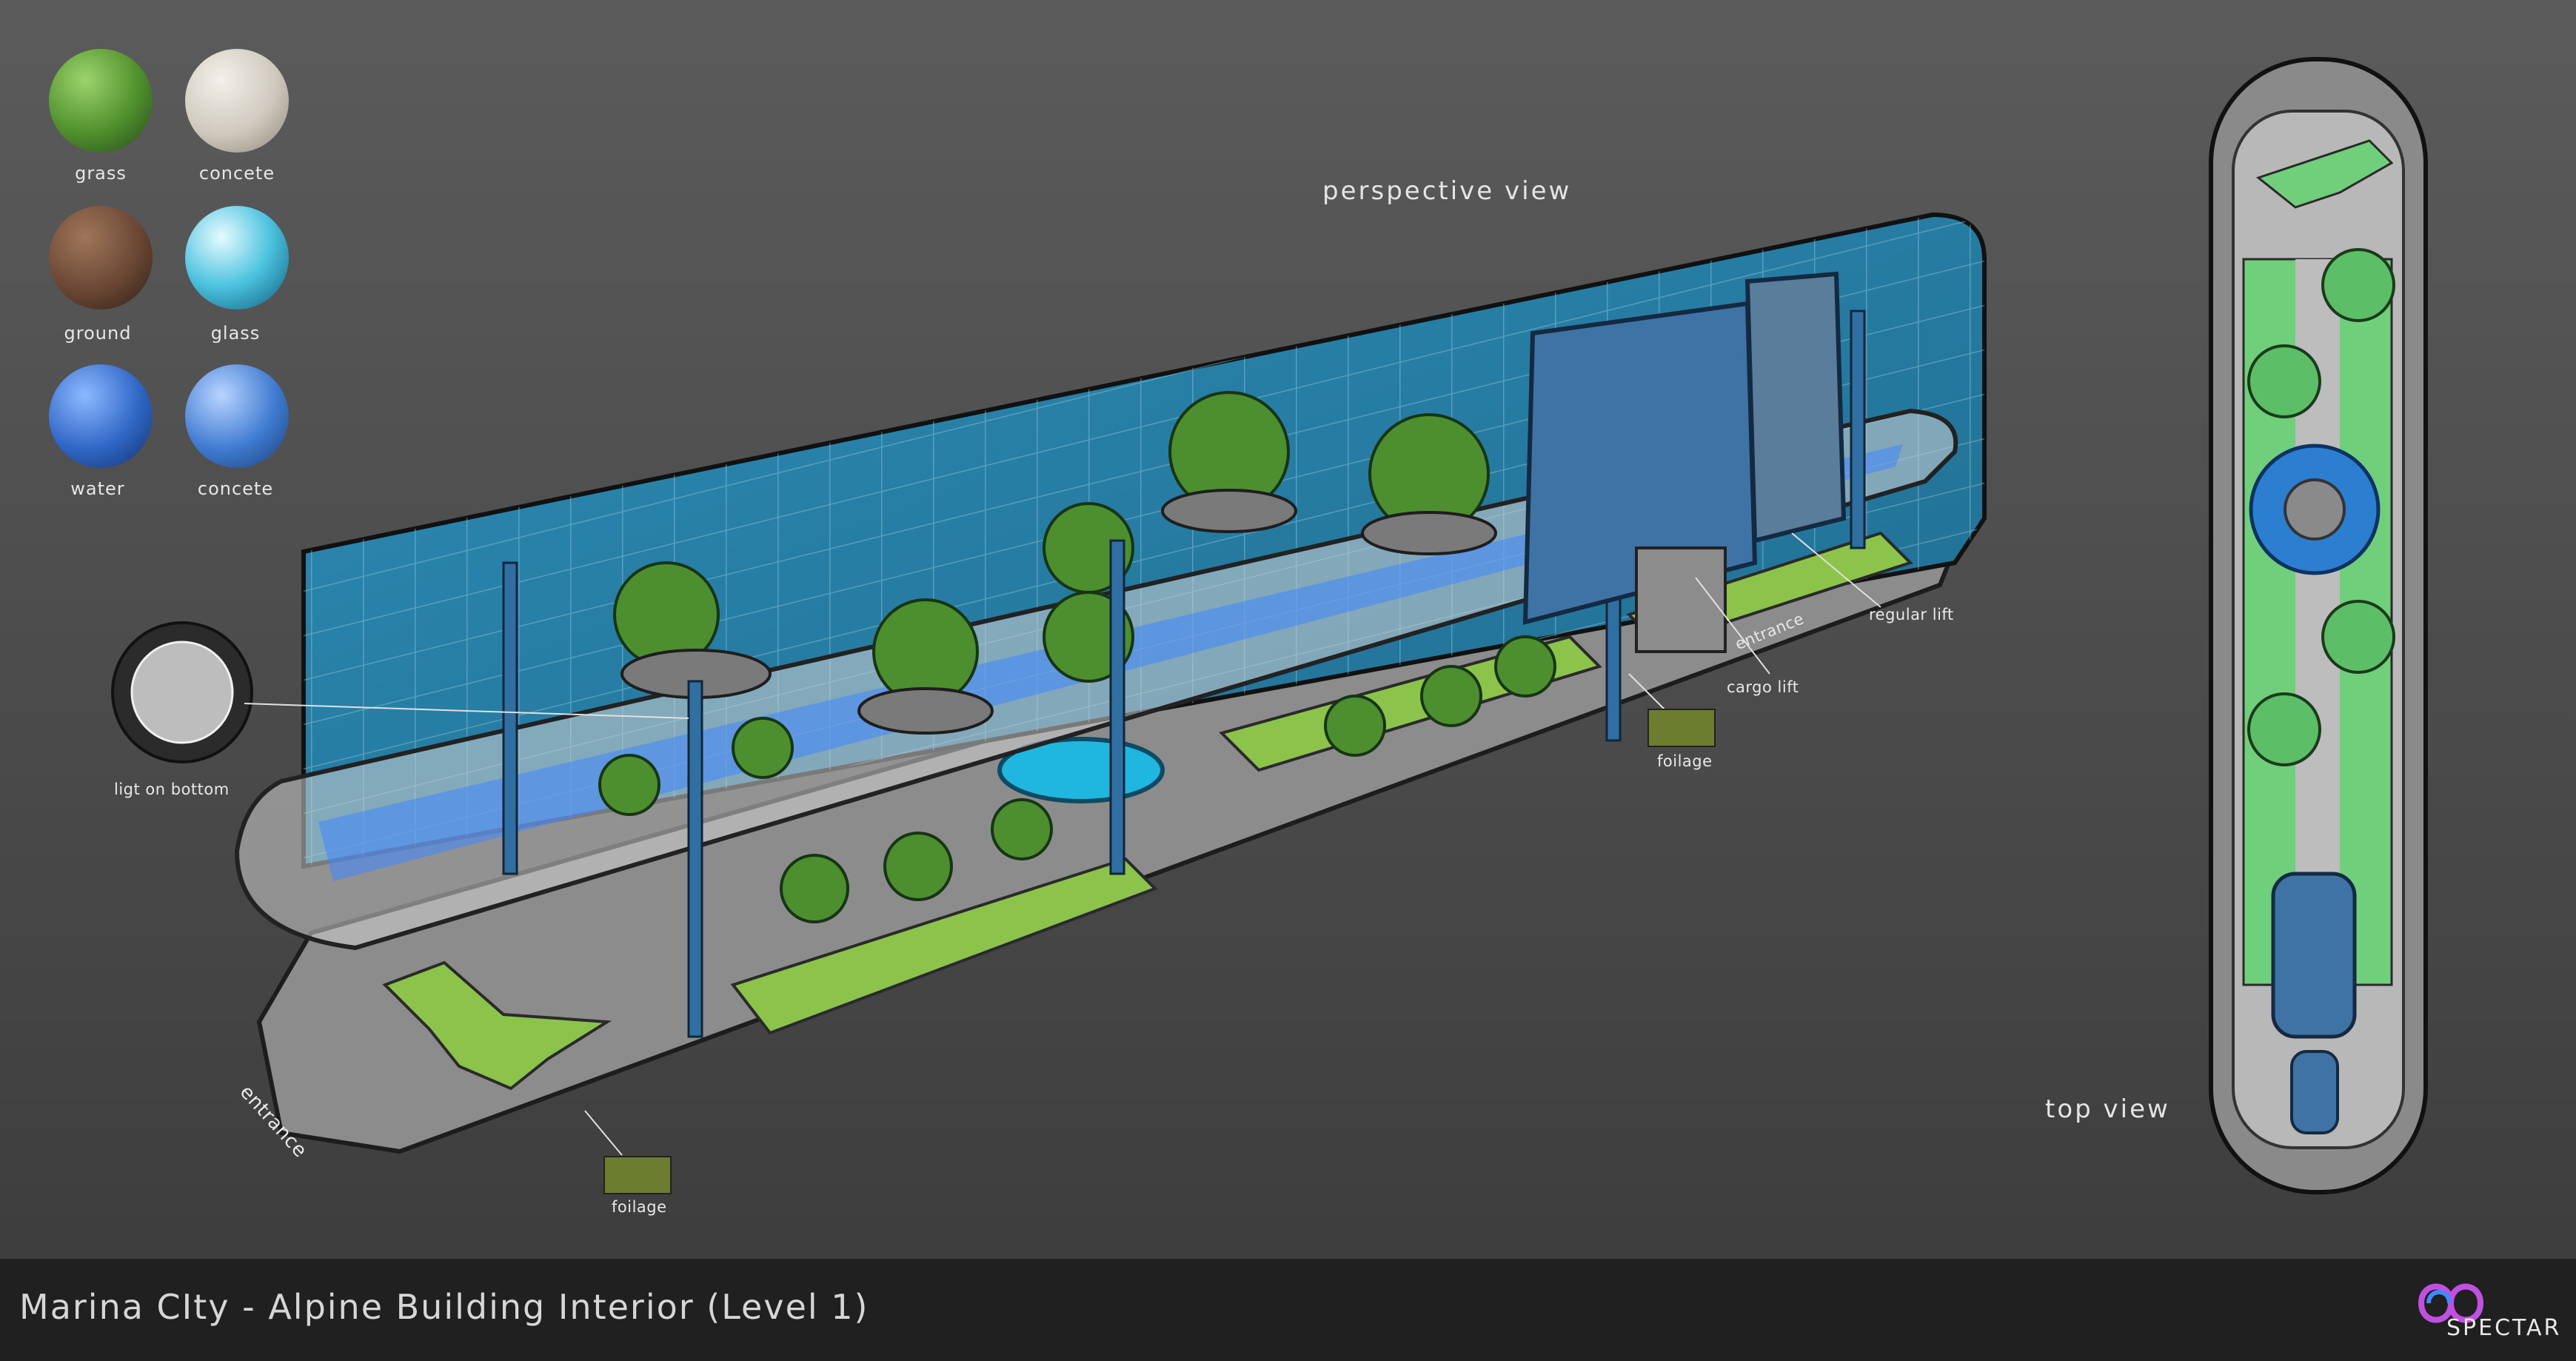 This screenshot has height=1361, width=2576. I want to click on logo-text: SPECTAR, so click(2504, 1328).